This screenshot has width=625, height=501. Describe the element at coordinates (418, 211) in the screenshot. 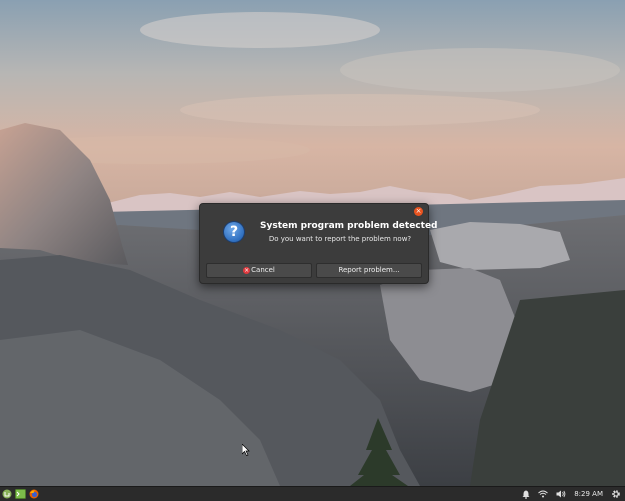

I see `close-icon: ×` at that location.